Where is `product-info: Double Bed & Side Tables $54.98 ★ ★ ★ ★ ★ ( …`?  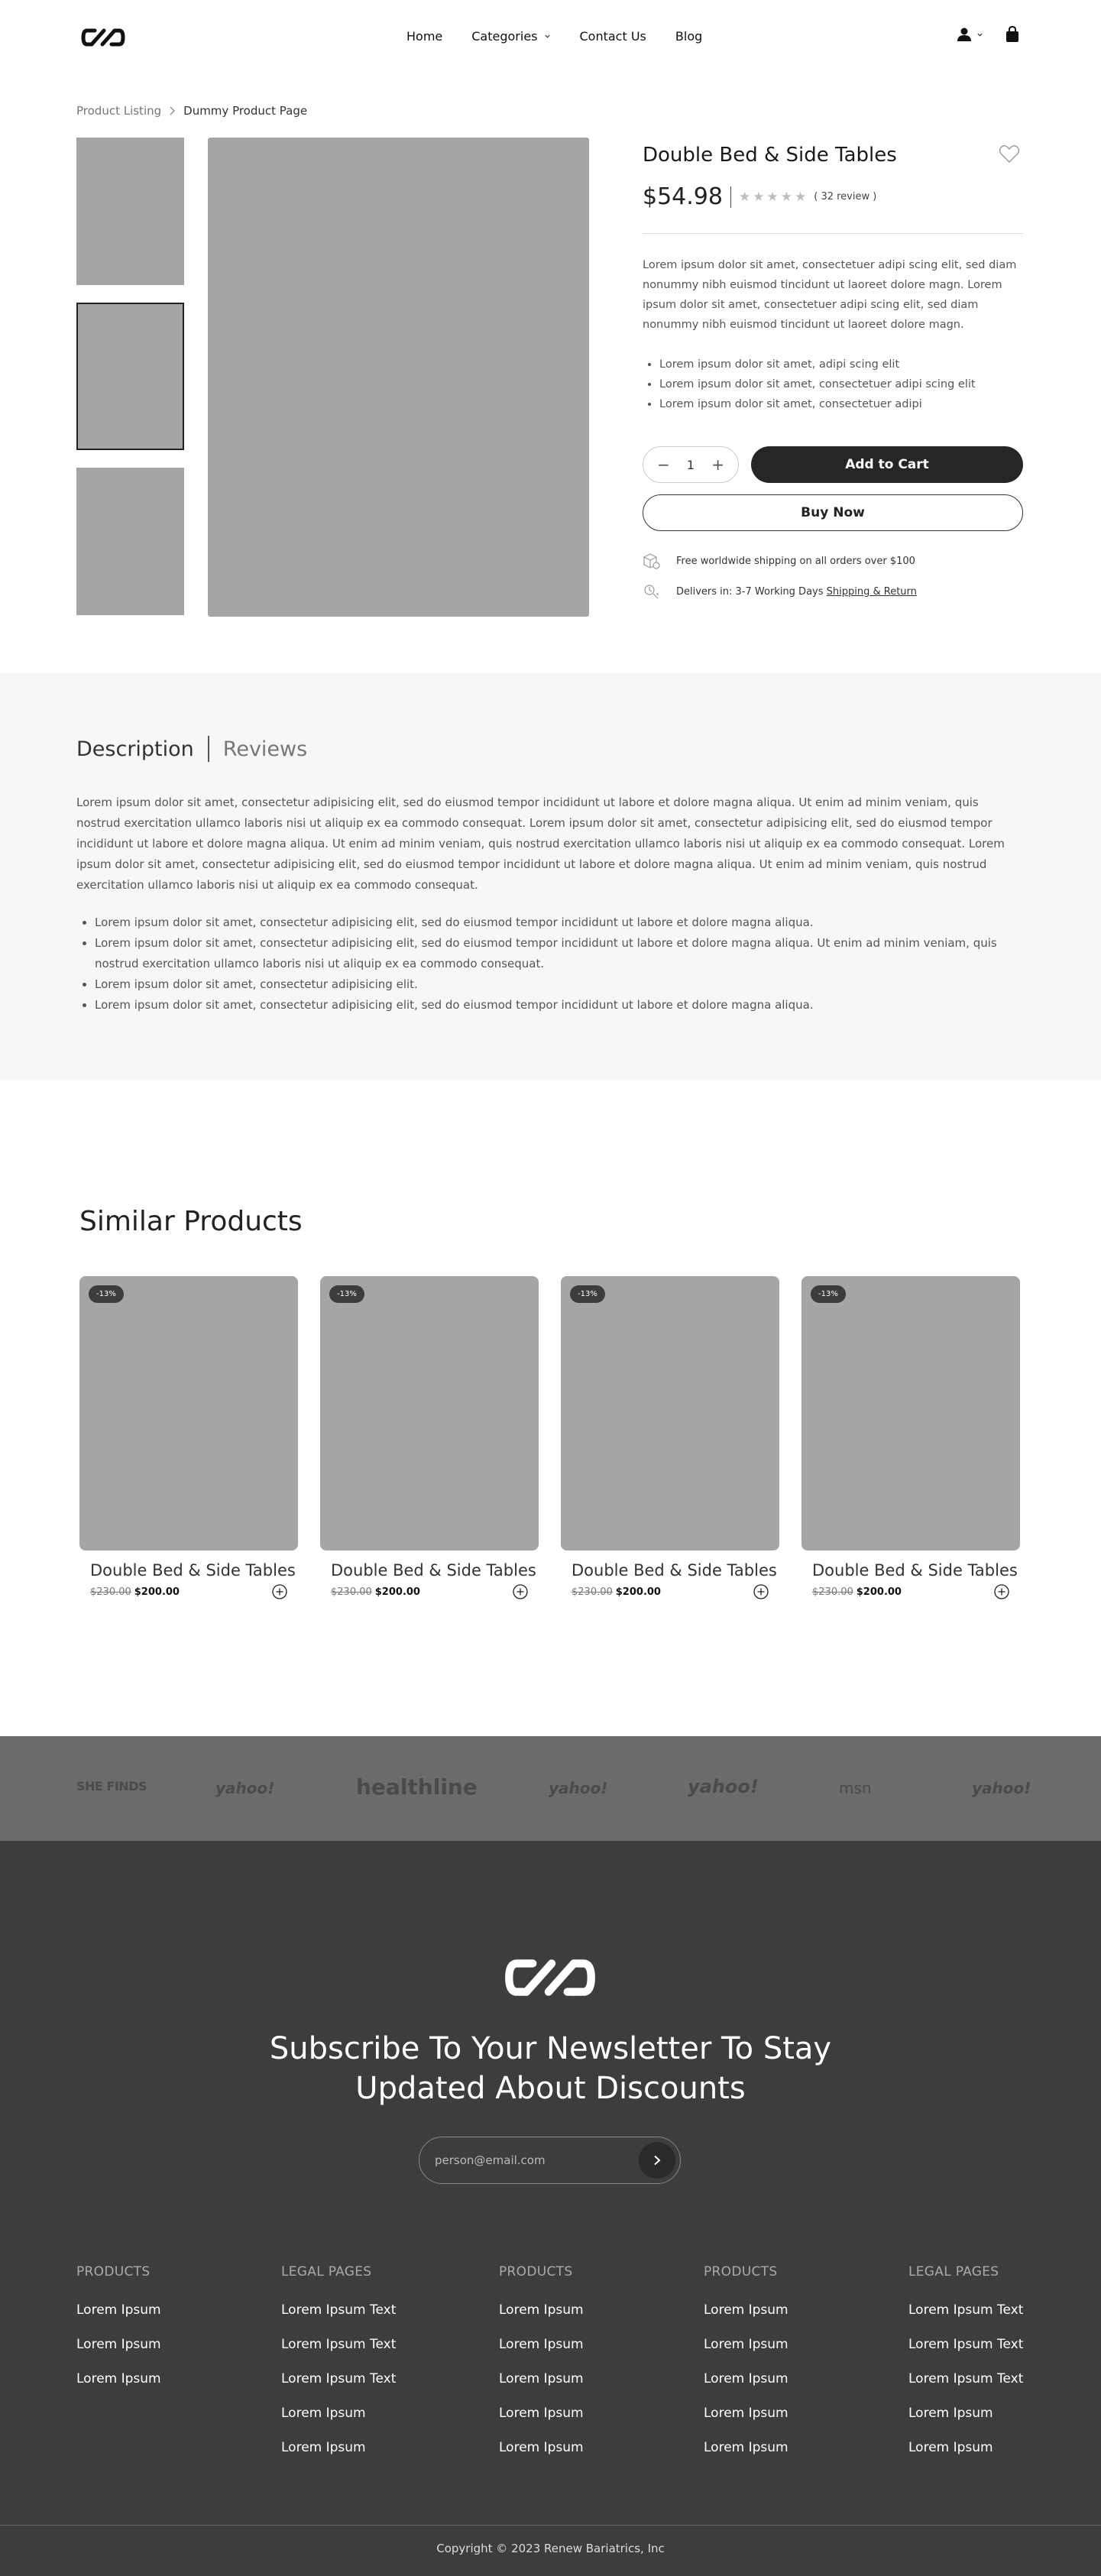 product-info: Double Bed & Side Tables $54.98 ★ ★ ★ ★ ★ ( … is located at coordinates (833, 369).